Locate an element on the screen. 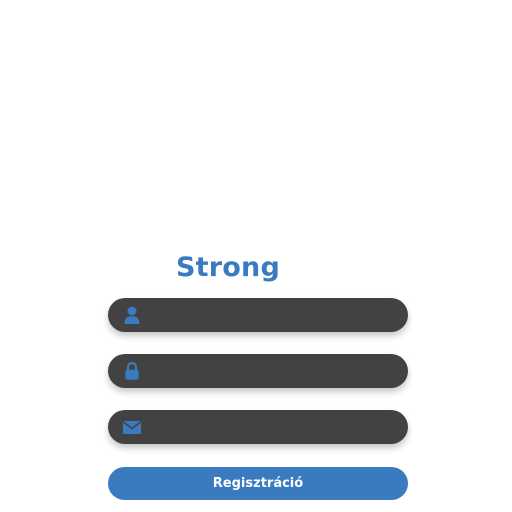 This screenshot has width=512, height=512. envelope-icon is located at coordinates (132, 427).